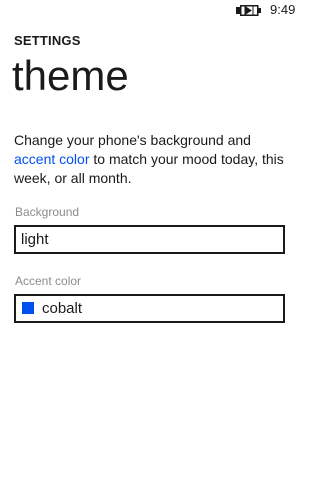 The width and height of the screenshot is (320, 500). What do you see at coordinates (28, 308) in the screenshot?
I see `accent-swatch-icon` at bounding box center [28, 308].